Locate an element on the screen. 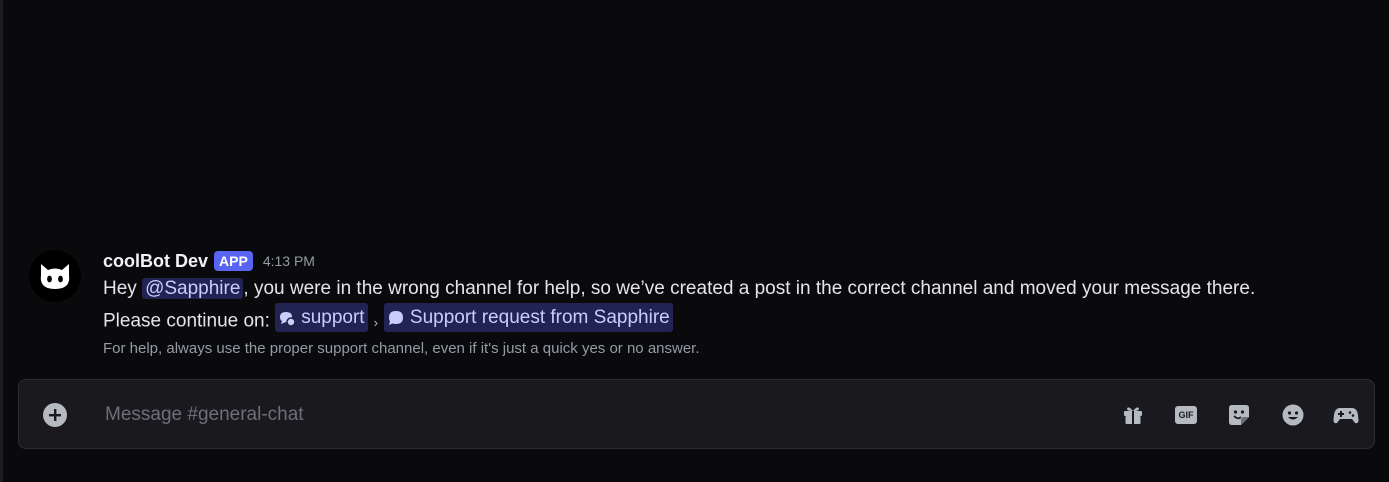 Image resolution: width=1389 pixels, height=482 pixels. thread-icon is located at coordinates (395, 317).